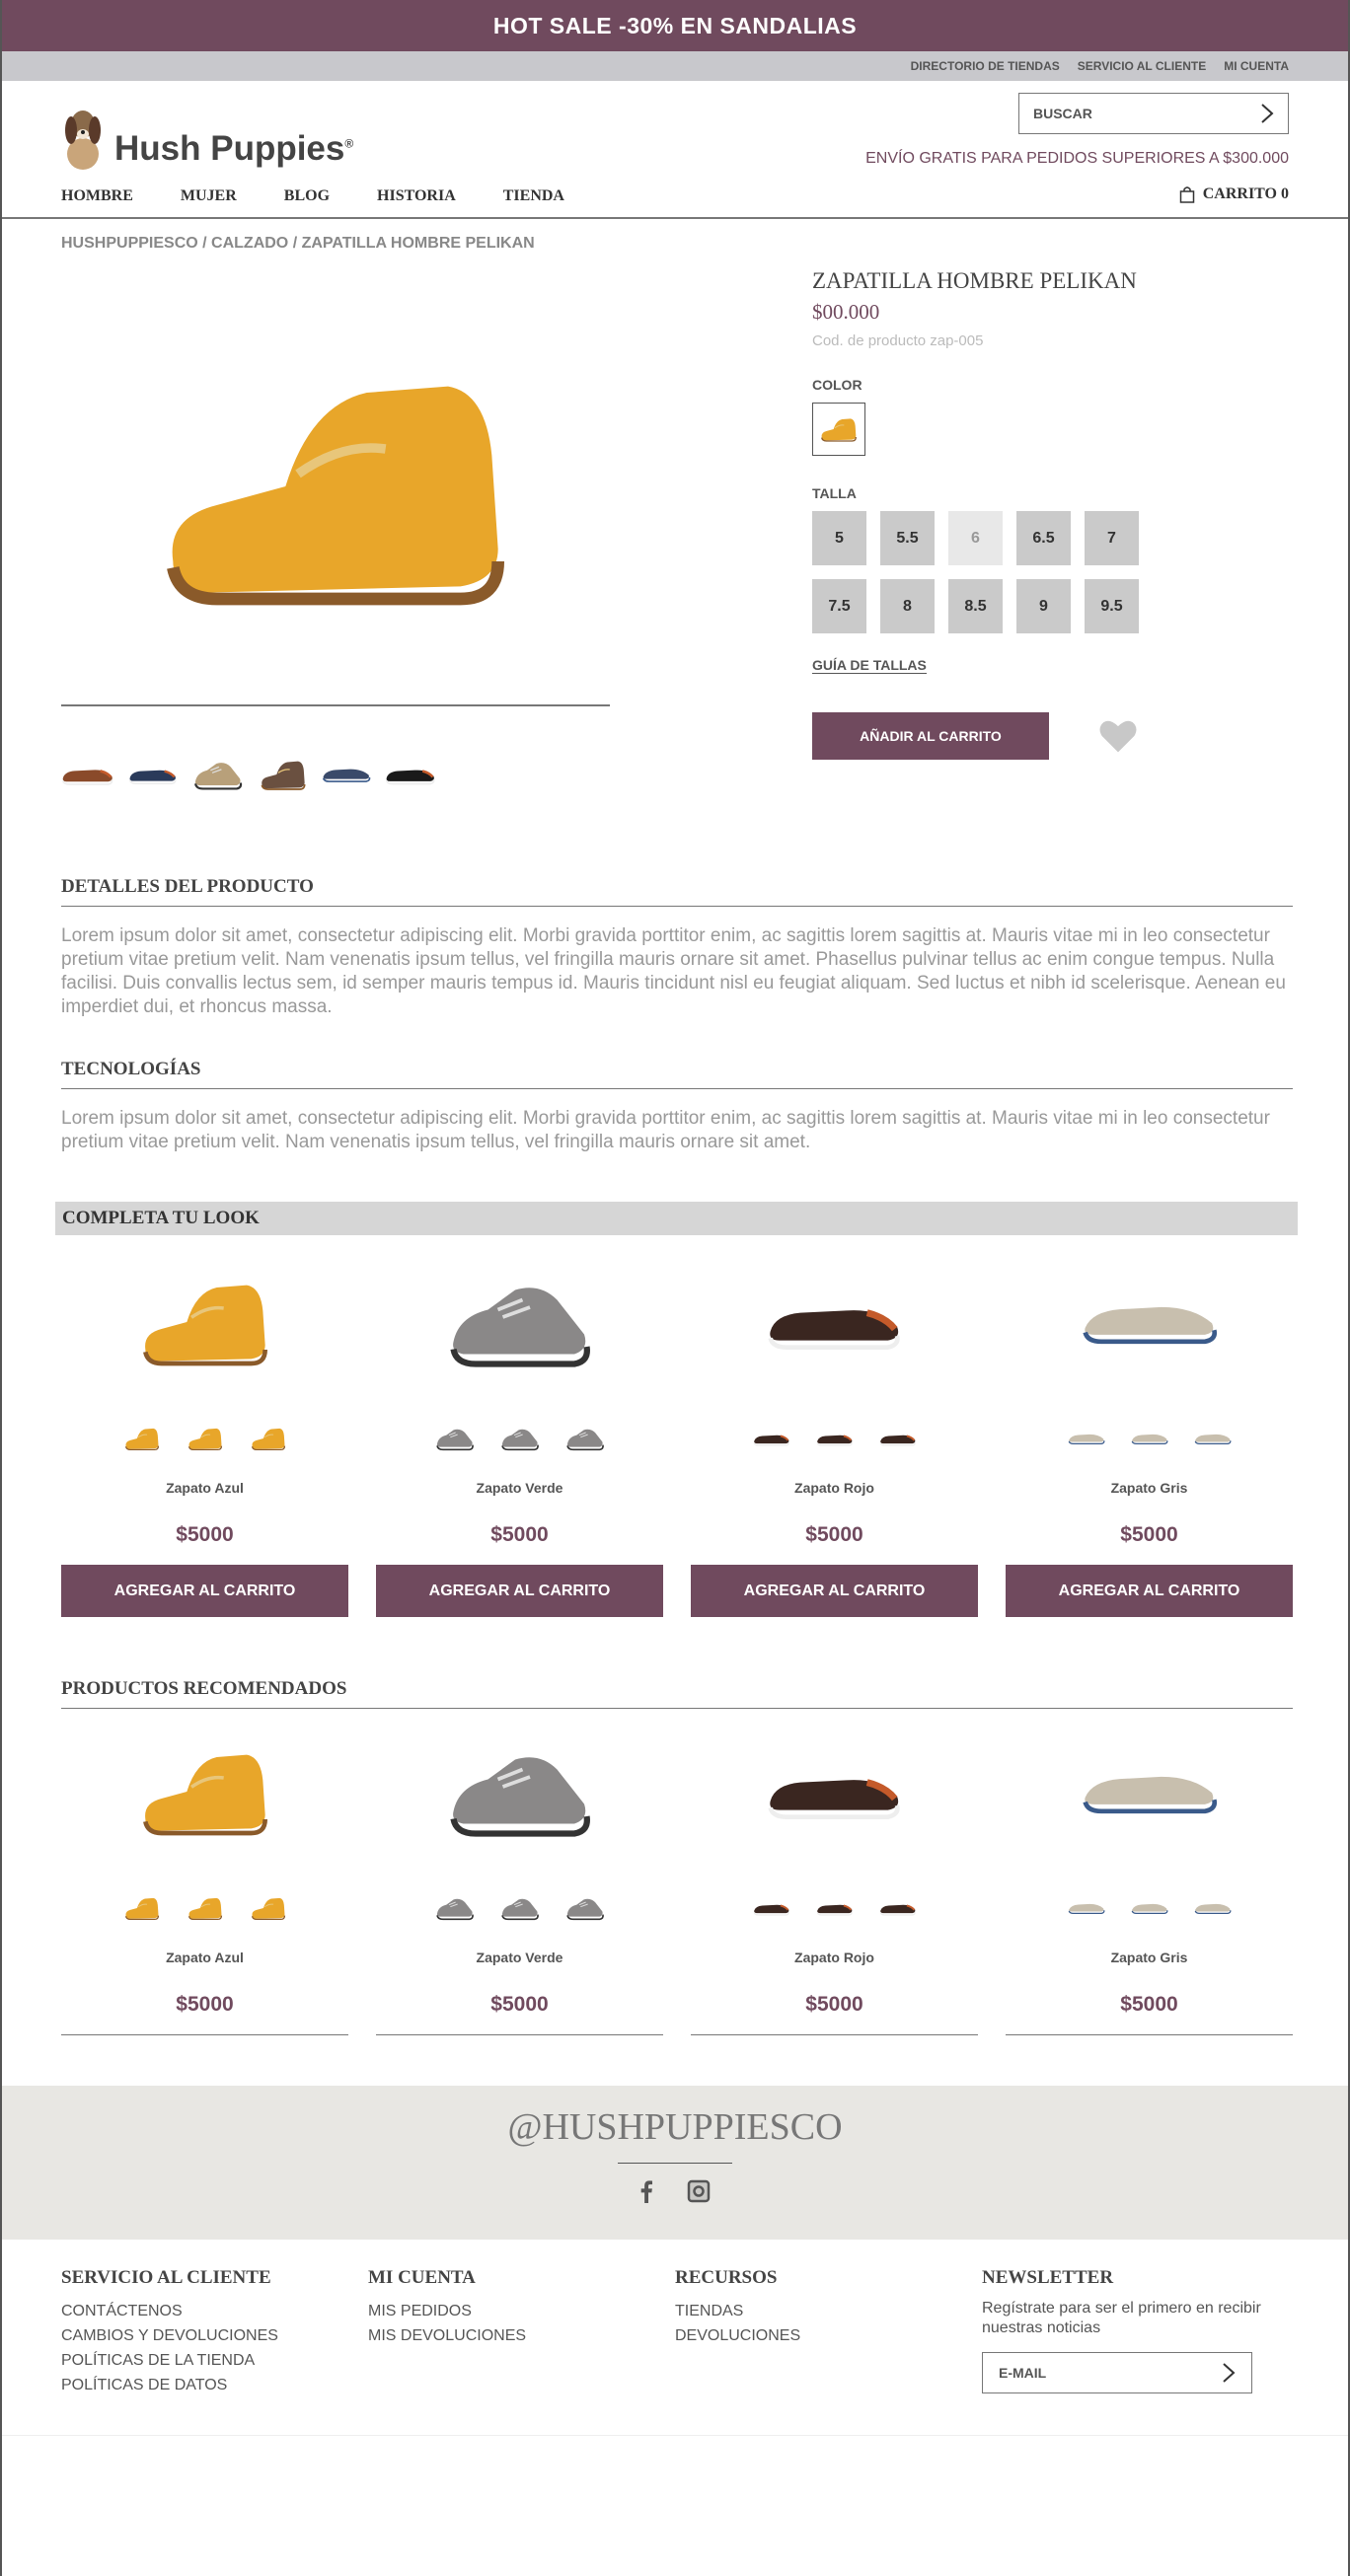 Image resolution: width=1350 pixels, height=2576 pixels. I want to click on footer-link: POLÍTICAS DE LA TIENDA, so click(214, 2360).